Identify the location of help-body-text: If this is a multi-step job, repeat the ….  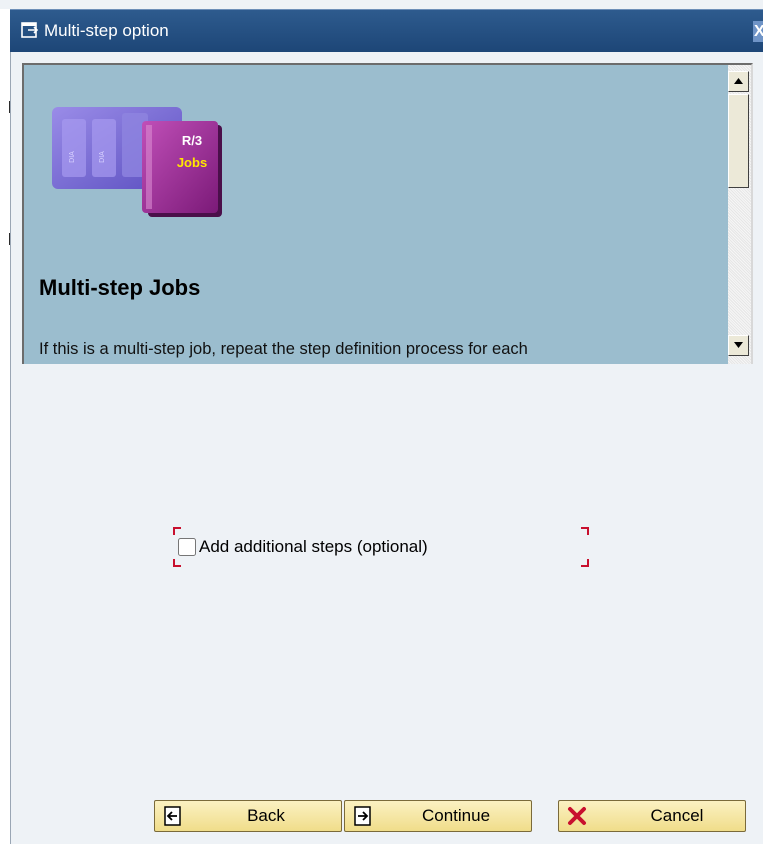
(283, 349).